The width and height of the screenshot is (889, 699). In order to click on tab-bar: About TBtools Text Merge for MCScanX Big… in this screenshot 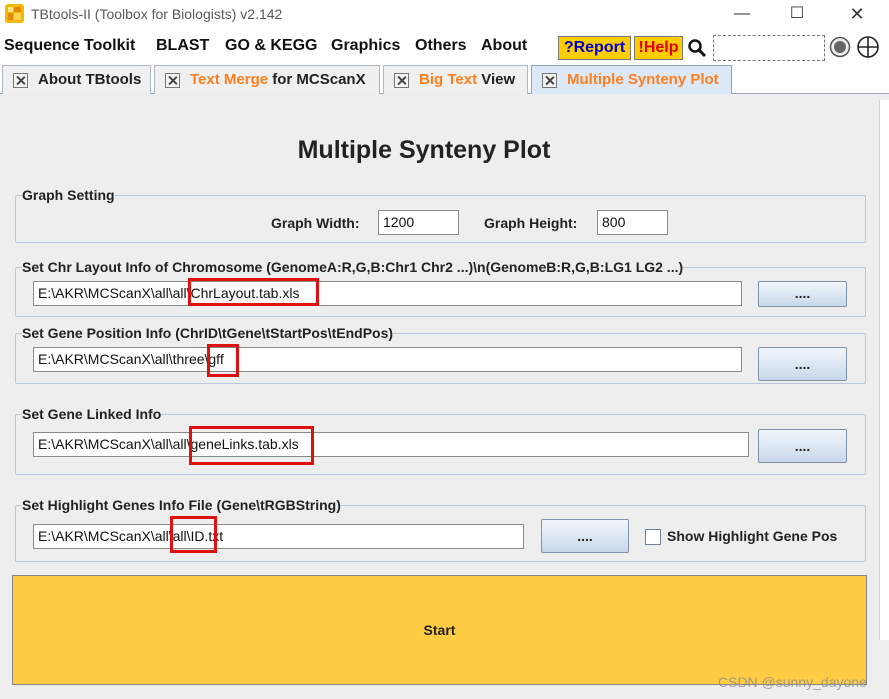, I will do `click(444, 78)`.